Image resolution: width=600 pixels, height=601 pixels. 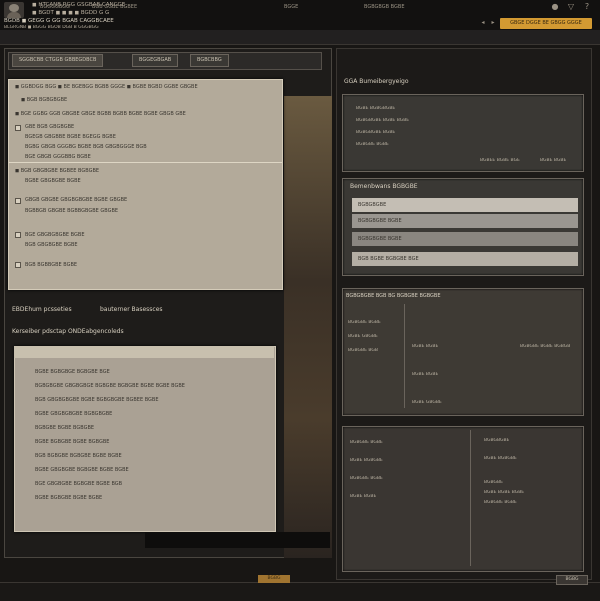 What do you see at coordinates (76, 200) in the screenshot?
I see `dialog-row: GBGB GBGBE GBGBGBGBE BGBE GBGBE` at bounding box center [76, 200].